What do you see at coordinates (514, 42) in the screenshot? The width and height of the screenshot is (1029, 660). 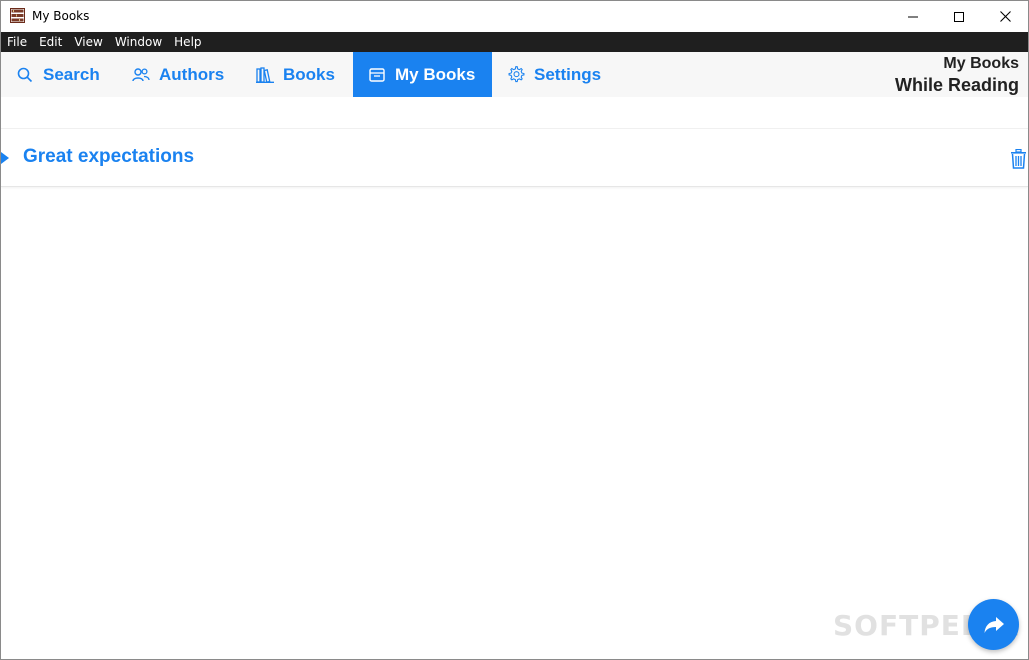 I see `menu-bar: File Edit View Window Help` at bounding box center [514, 42].